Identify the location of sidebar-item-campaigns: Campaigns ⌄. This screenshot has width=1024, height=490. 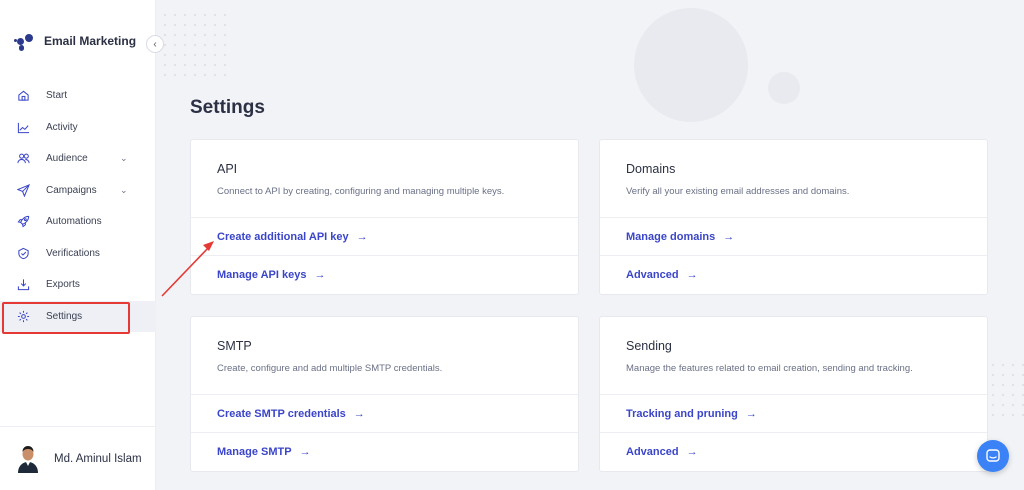
(78, 191).